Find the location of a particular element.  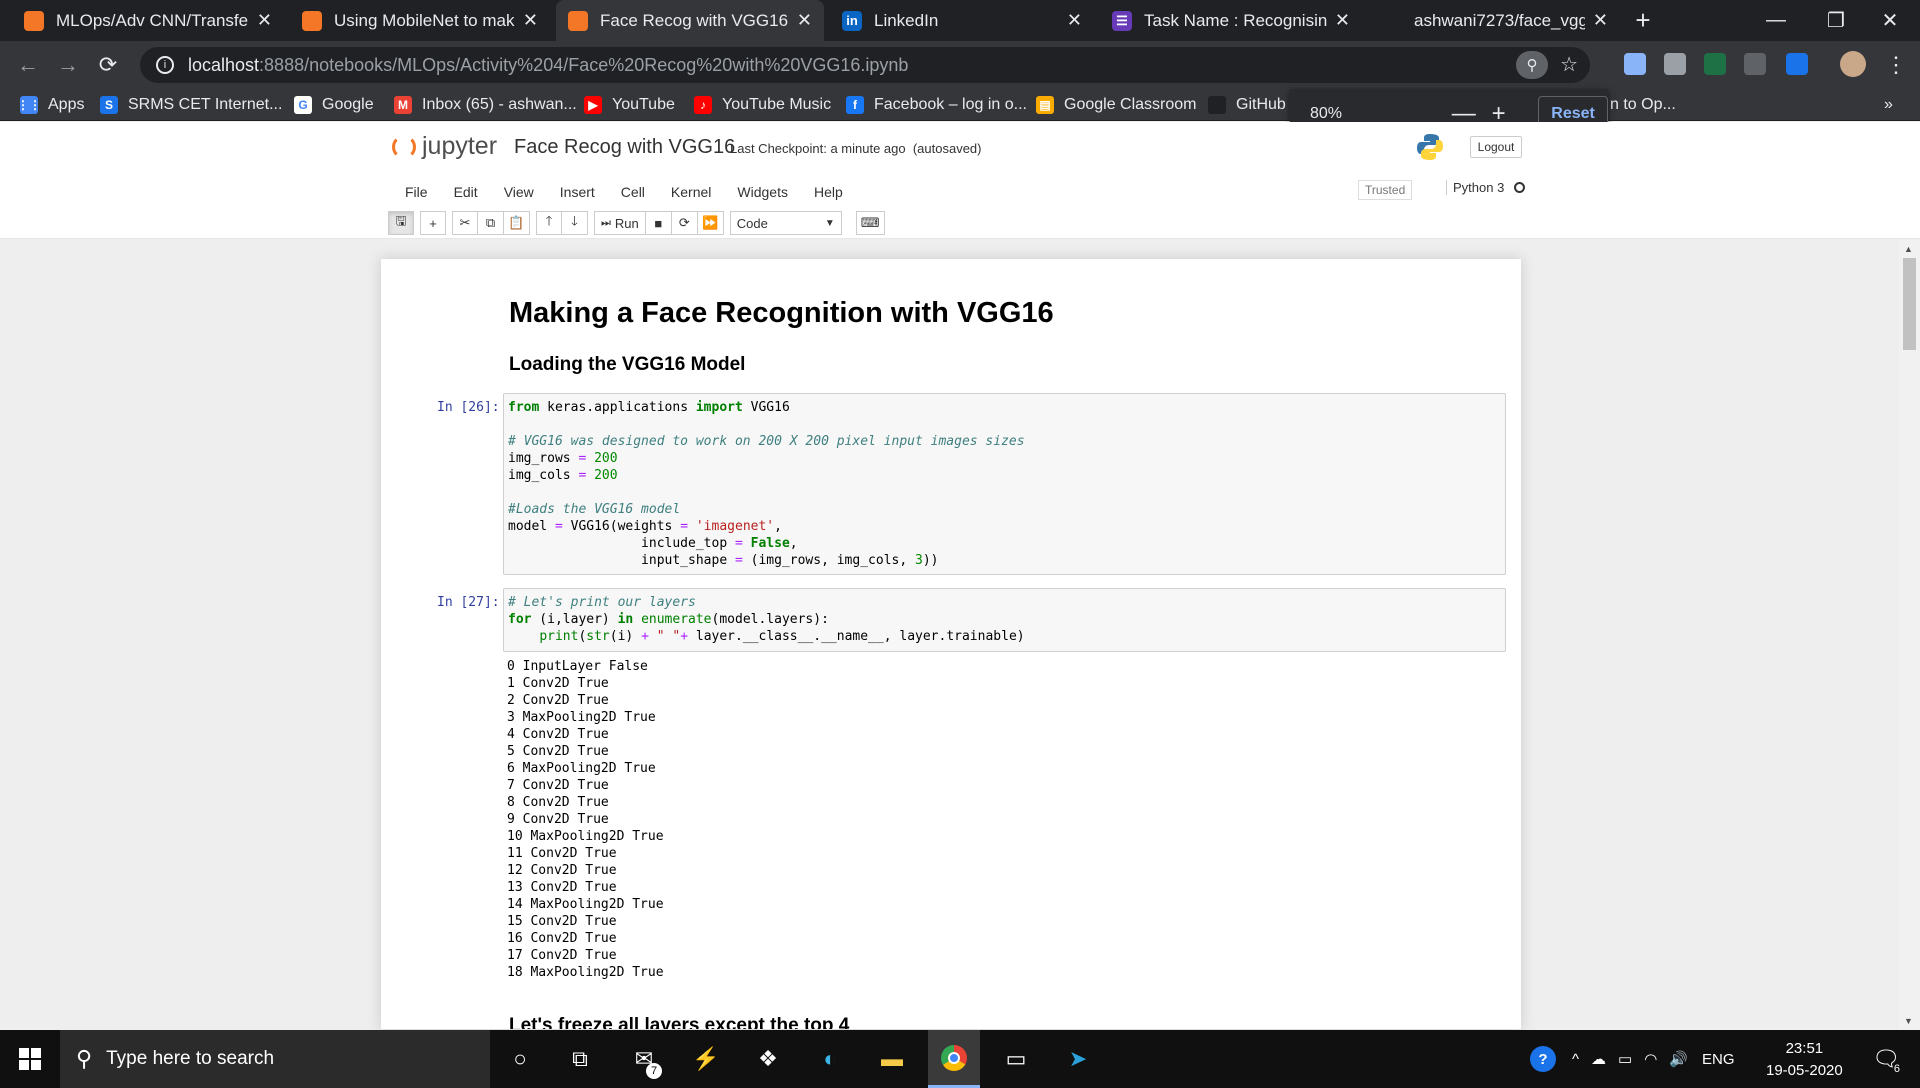

bookmark-item: ⋮⋮ Apps is located at coordinates (50, 105).